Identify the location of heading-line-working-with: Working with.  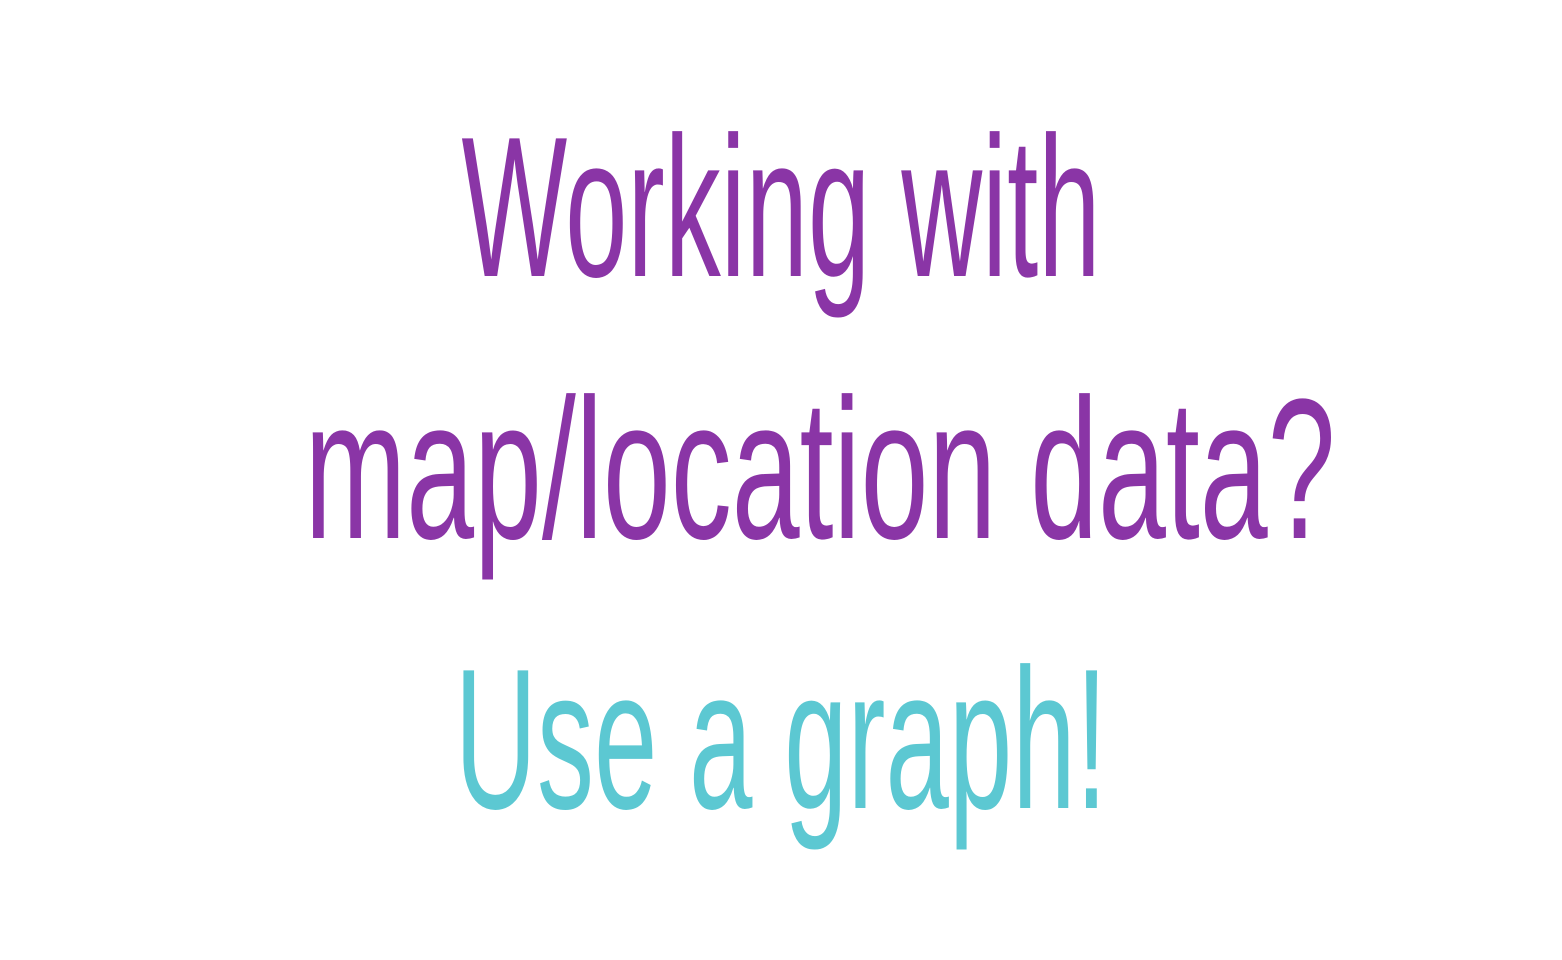
(781, 207).